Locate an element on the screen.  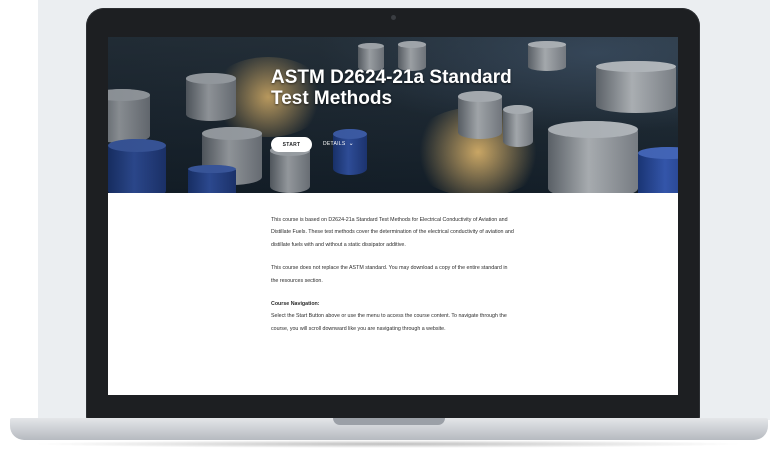
camera-icon is located at coordinates (393, 17).